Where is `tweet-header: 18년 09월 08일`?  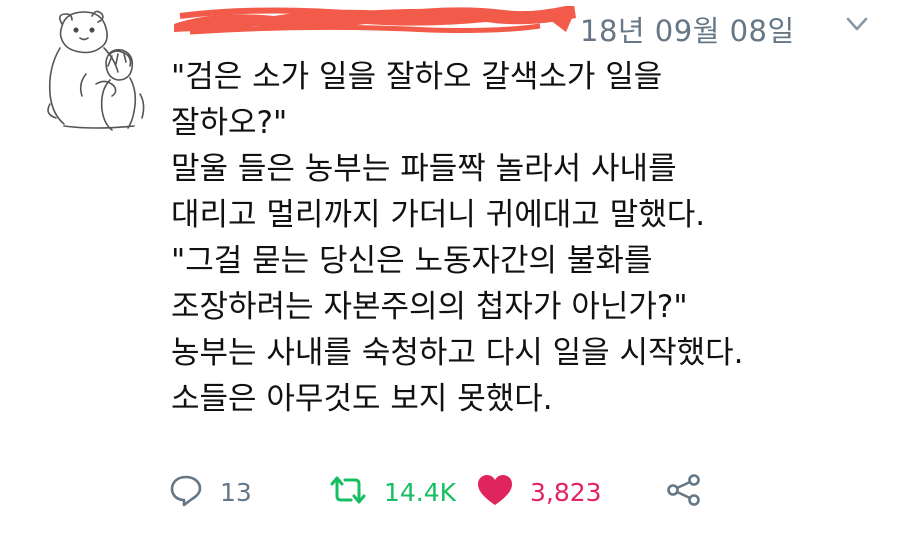
tweet-header: 18년 09월 08일 is located at coordinates (525, 26).